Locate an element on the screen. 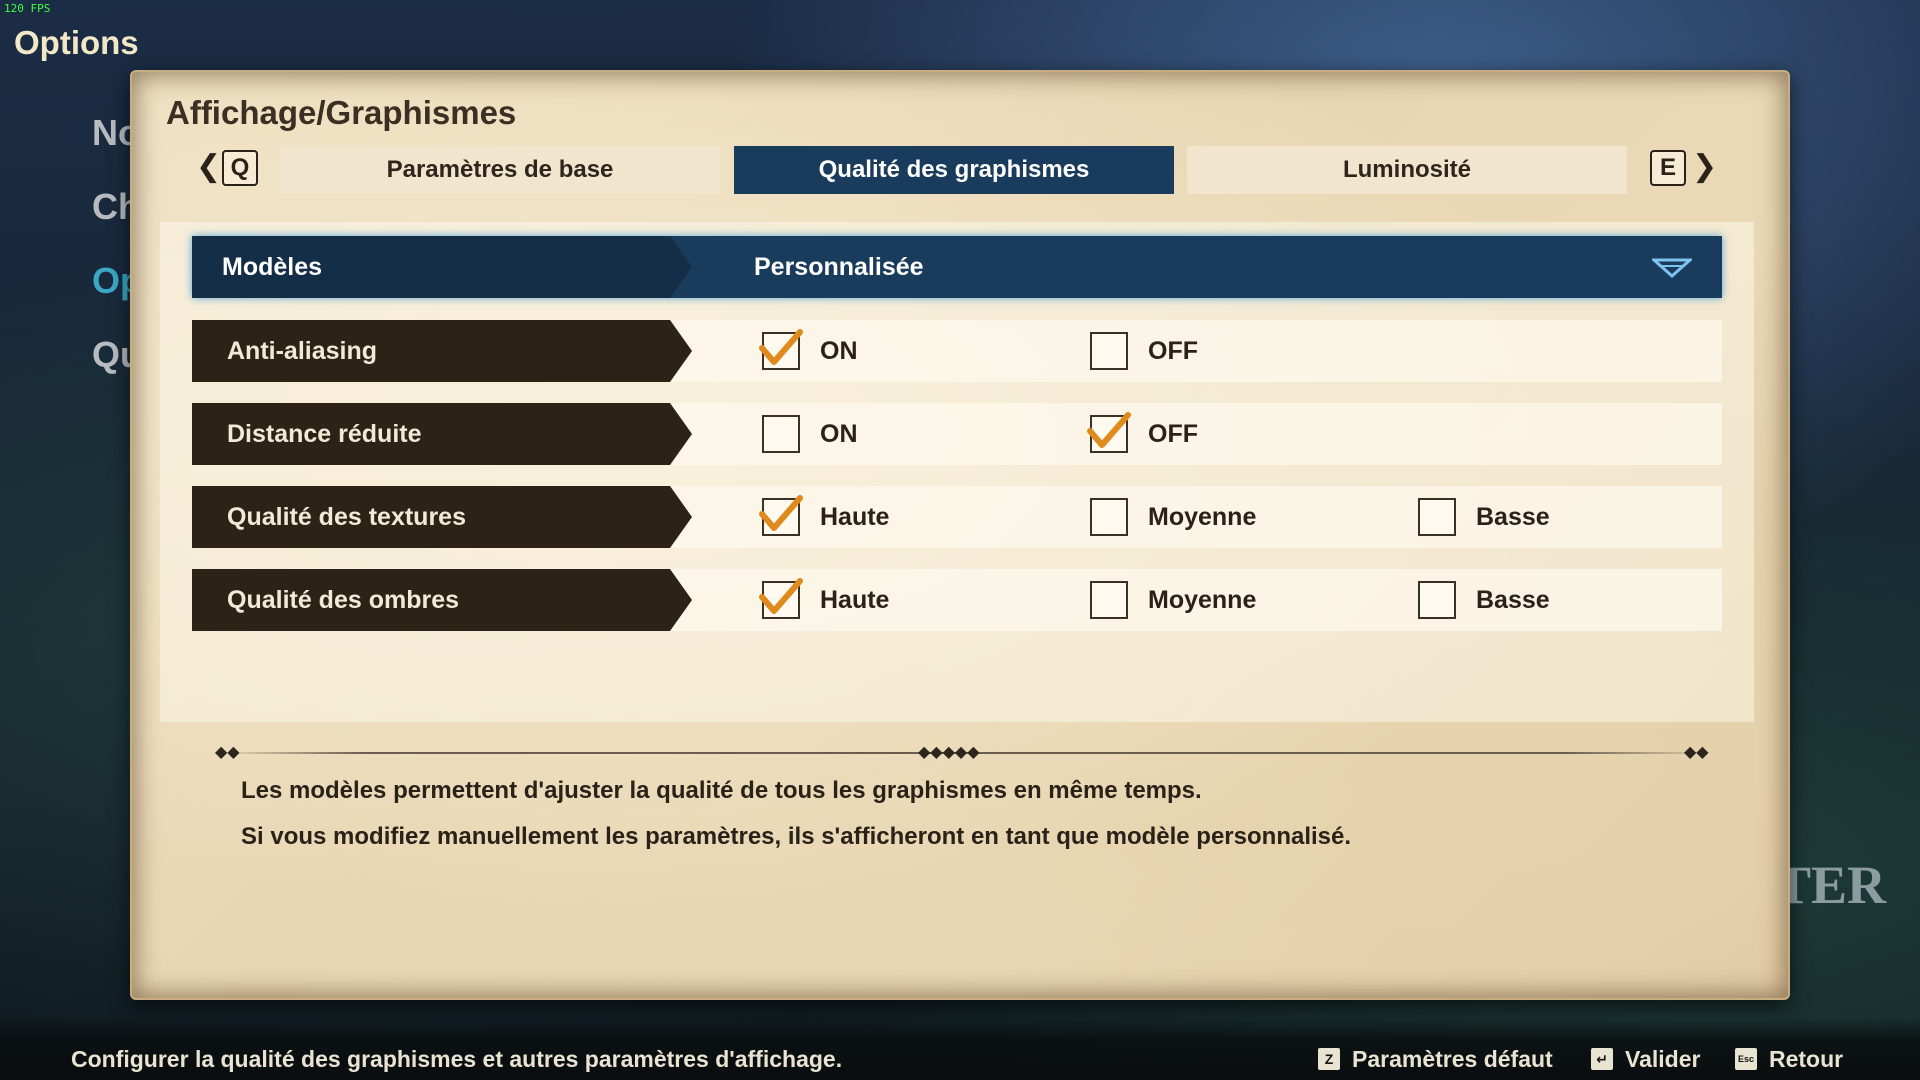  tab-basic-settings: Paramètres de base is located at coordinates (500, 170).